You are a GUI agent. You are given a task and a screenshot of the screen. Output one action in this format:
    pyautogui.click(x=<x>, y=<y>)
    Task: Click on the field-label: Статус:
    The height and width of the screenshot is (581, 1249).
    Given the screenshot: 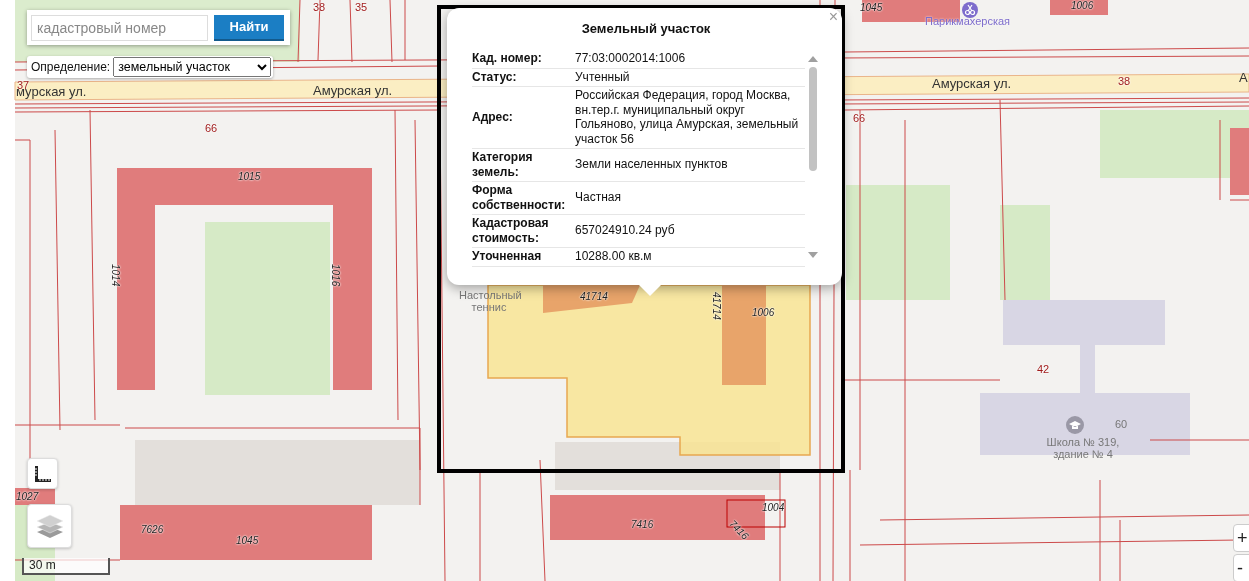 What is the action you would take?
    pyautogui.click(x=495, y=76)
    